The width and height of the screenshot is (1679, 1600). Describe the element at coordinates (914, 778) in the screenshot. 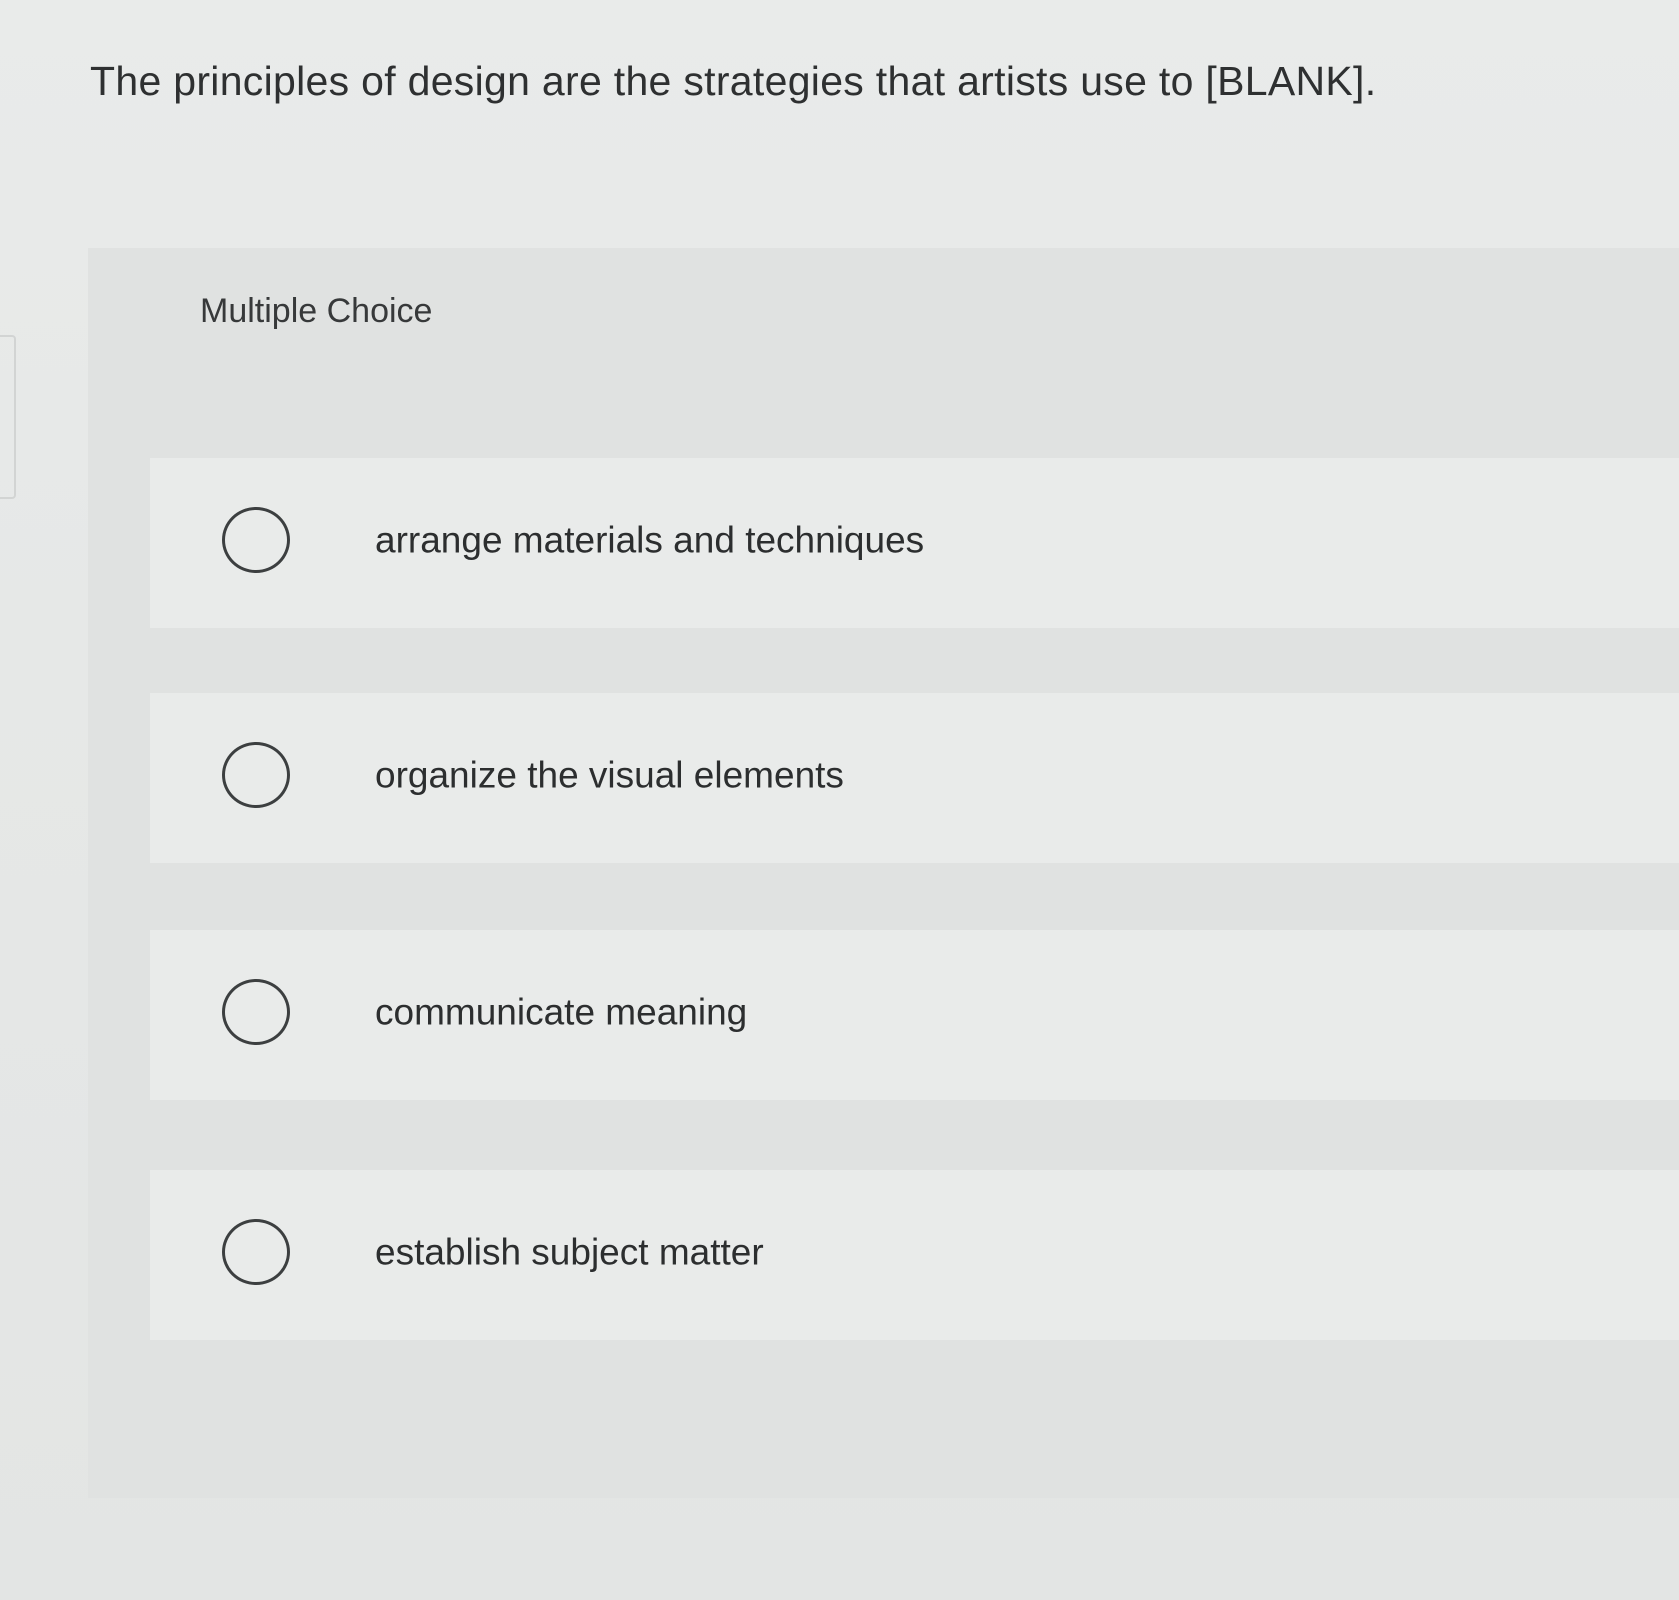

I see `answer-option-2: organize the visual elements` at that location.